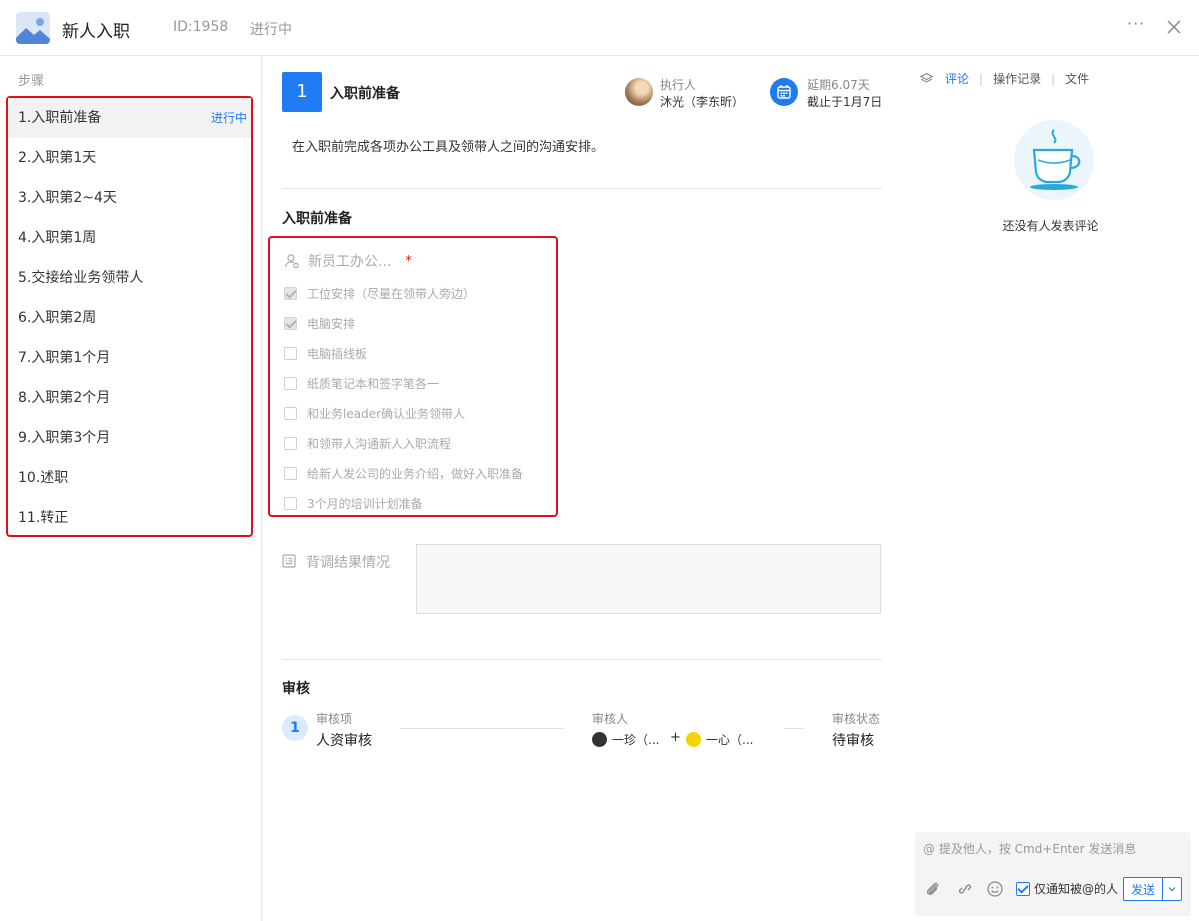 The image size is (1199, 921). I want to click on add-reviewer-icon: +, so click(675, 737).